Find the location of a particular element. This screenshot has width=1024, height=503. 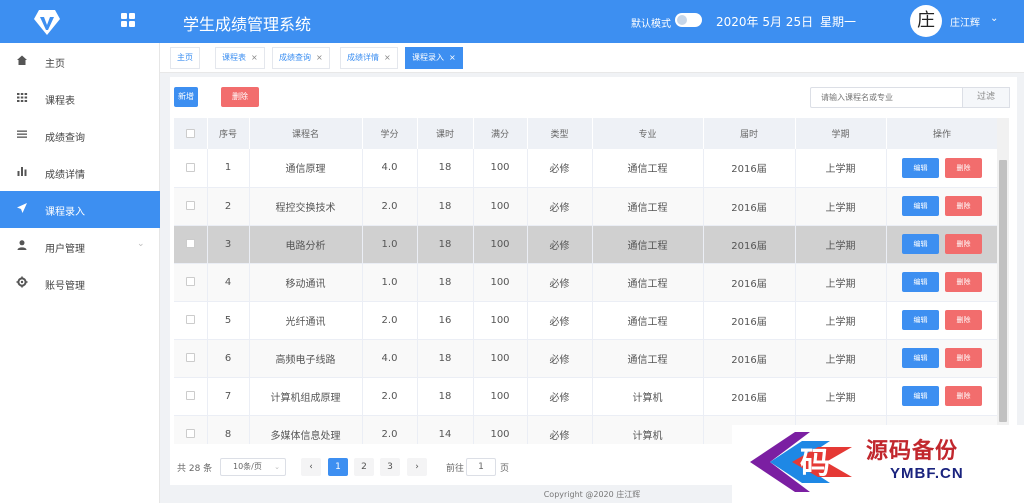

table-header-row: 序号 课程名 学分 课时 满分 类型 专业 届时 学期 操作 is located at coordinates (586, 133).